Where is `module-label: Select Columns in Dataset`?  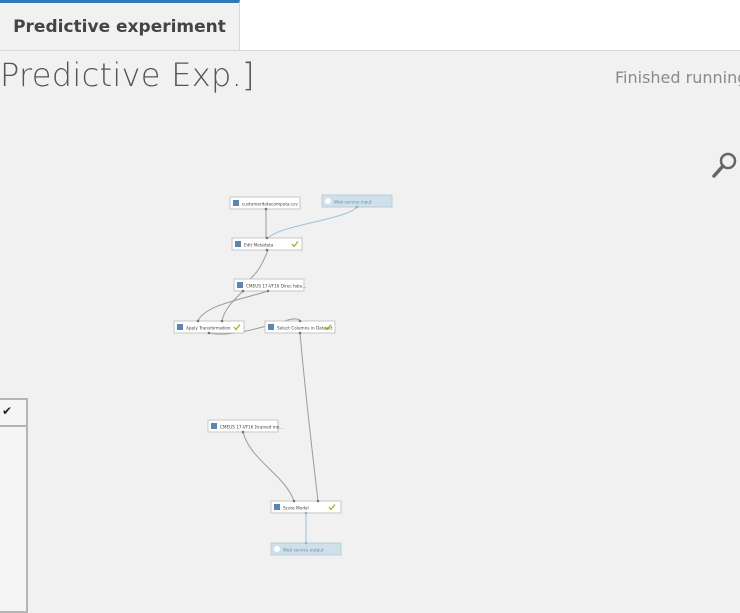 module-label: Select Columns in Dataset is located at coordinates (305, 328).